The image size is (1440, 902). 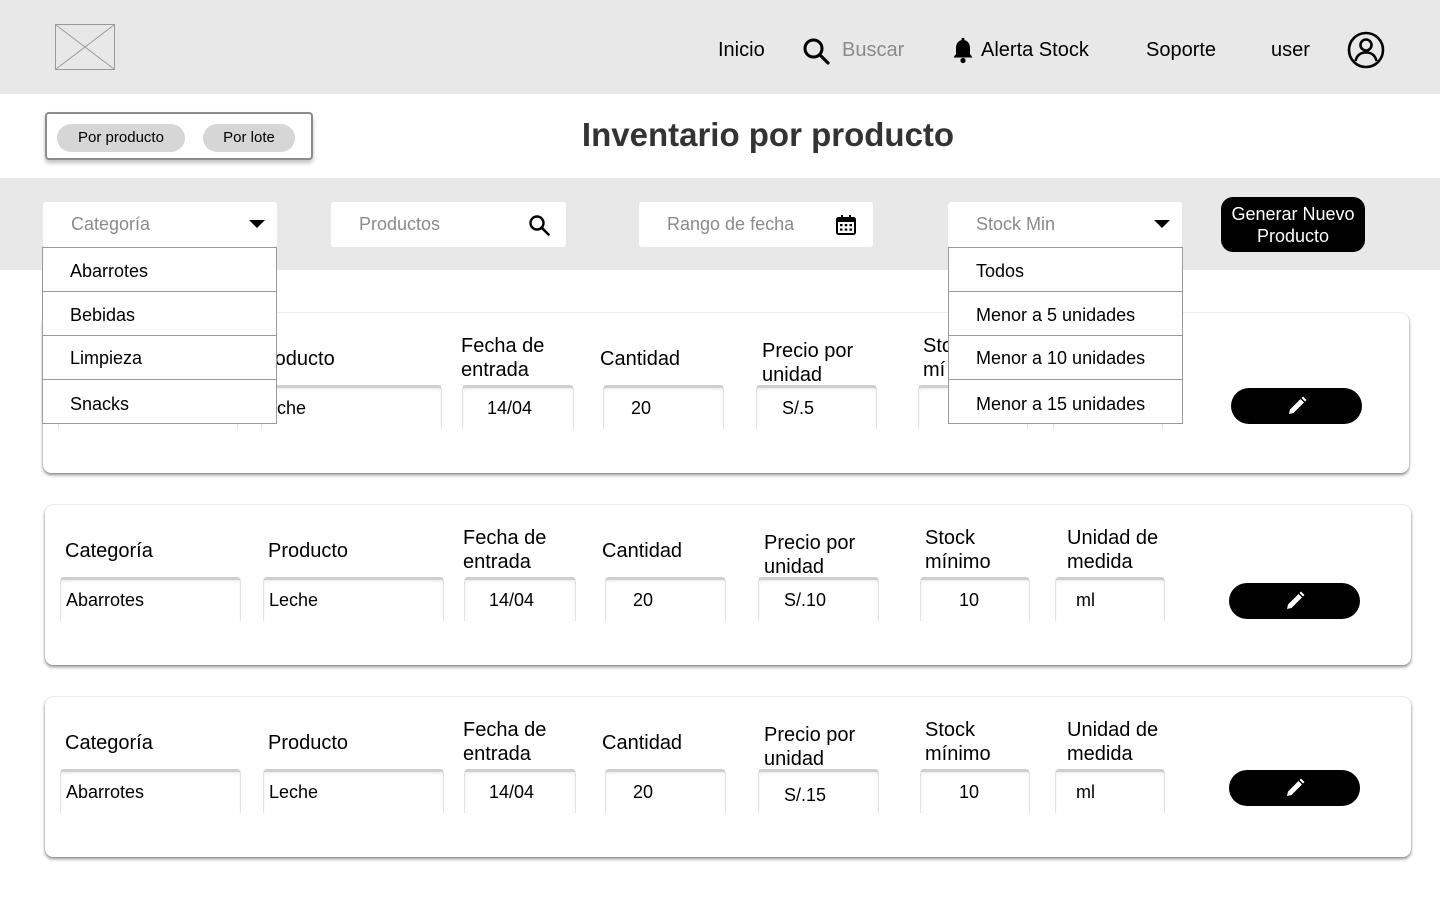 I want to click on row1-entry-date-field: 14/04, so click(x=518, y=407).